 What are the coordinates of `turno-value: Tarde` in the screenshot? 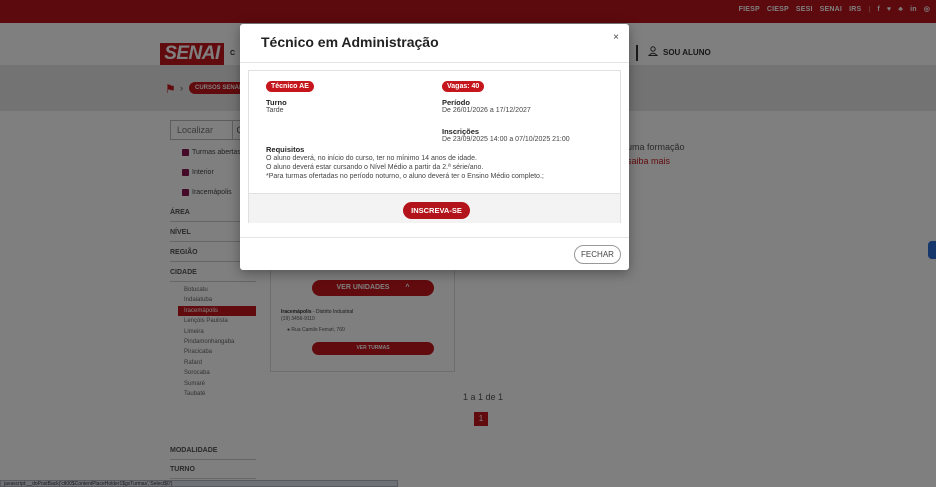 It's located at (275, 110).